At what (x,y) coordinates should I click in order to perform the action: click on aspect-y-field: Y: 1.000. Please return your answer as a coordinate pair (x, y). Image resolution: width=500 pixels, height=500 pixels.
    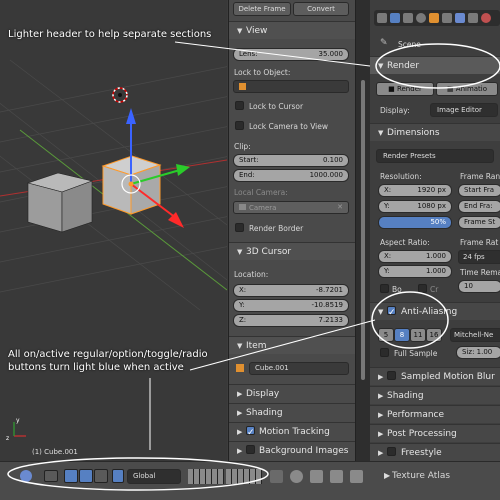
    Looking at the image, I should click on (415, 271).